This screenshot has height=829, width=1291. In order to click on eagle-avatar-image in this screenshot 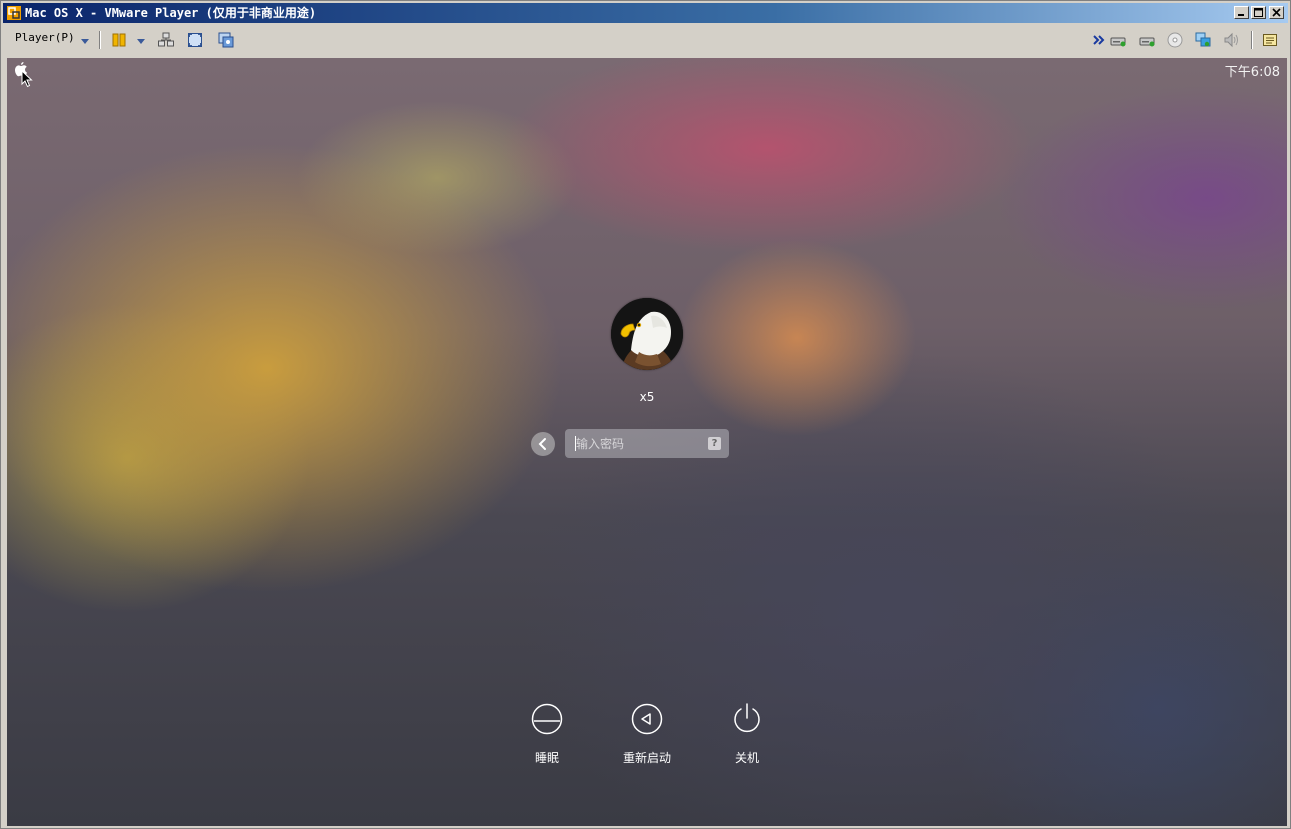, I will do `click(647, 334)`.